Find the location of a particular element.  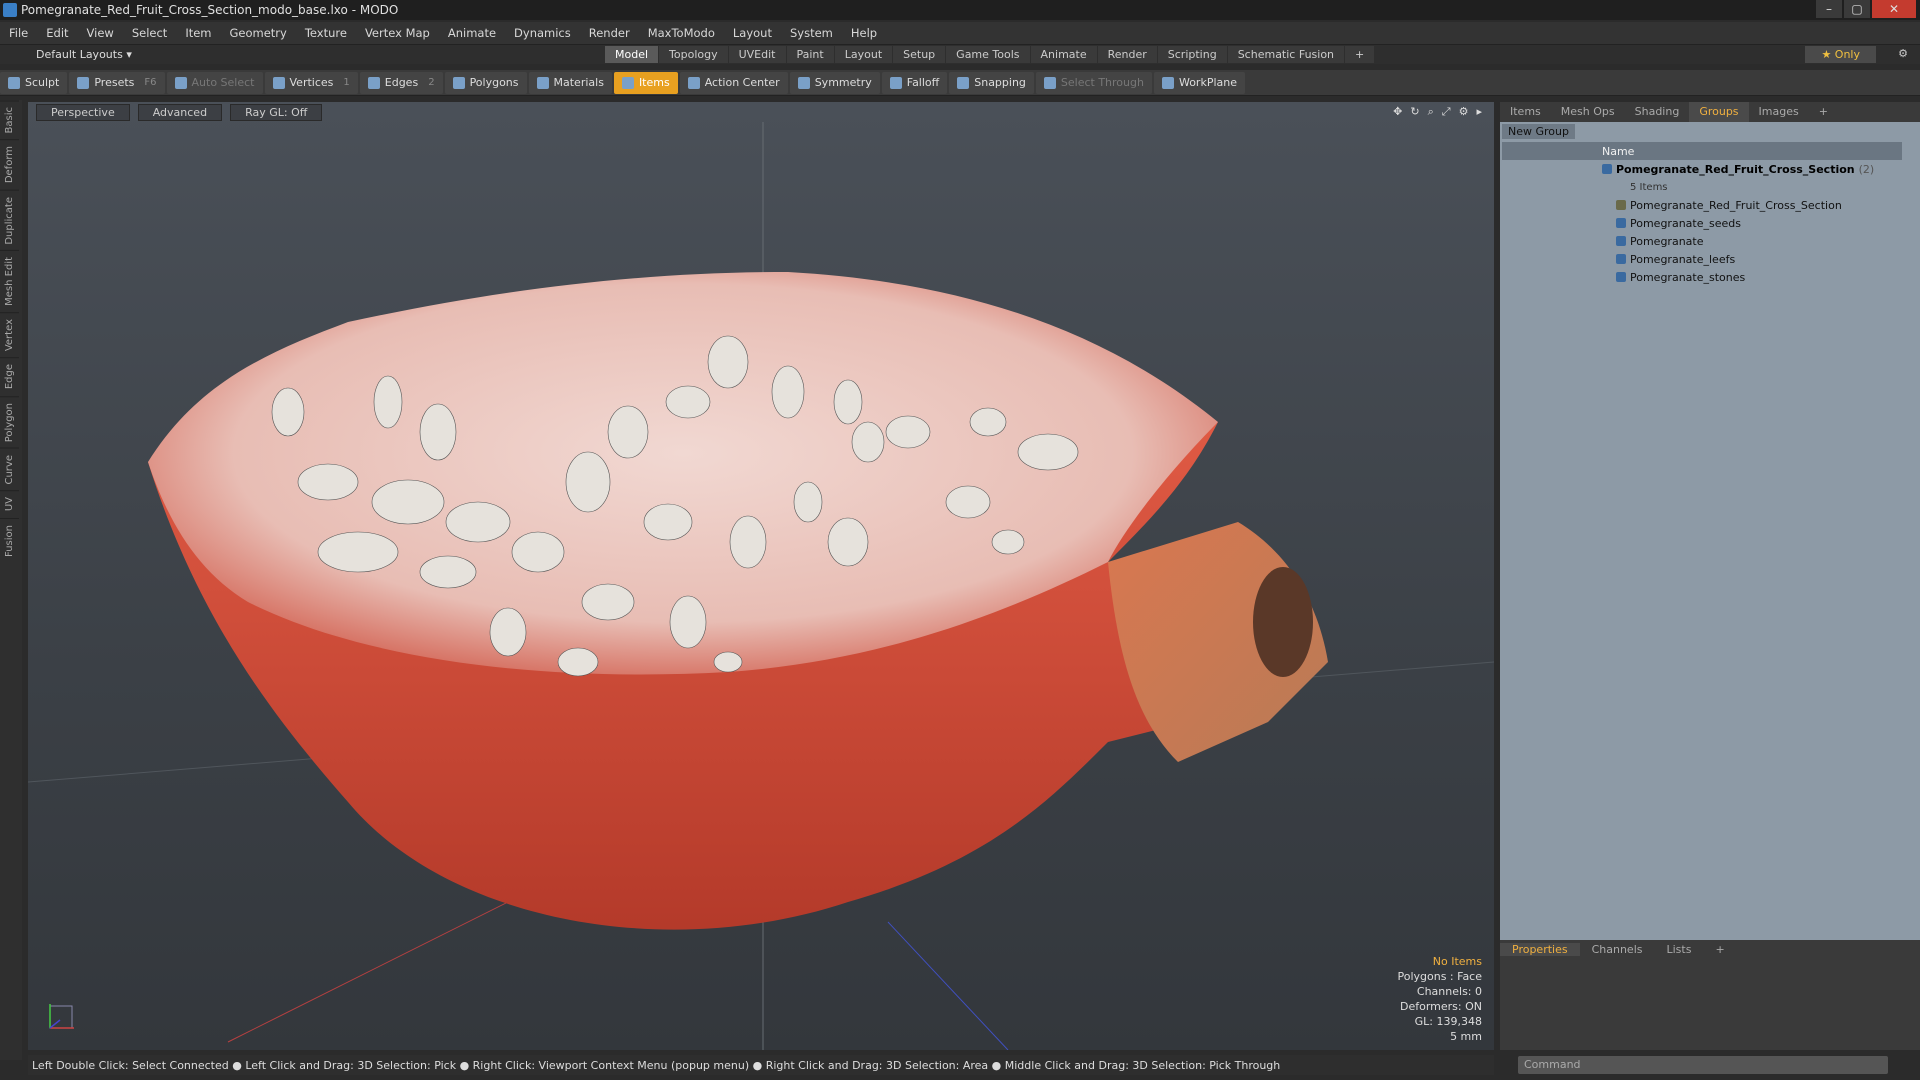

menu-geometry: Geometry is located at coordinates (258, 33).